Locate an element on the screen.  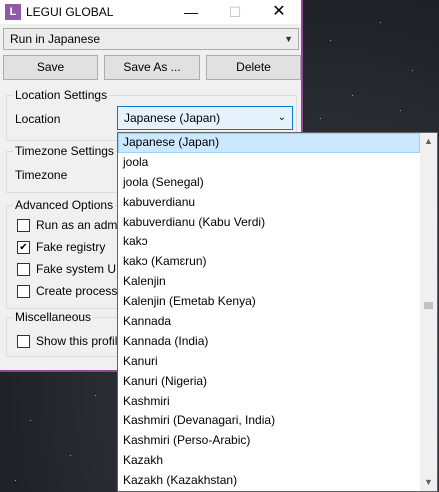
dropdown-scrollbar: ▲ ▼ is located at coordinates (428, 312).